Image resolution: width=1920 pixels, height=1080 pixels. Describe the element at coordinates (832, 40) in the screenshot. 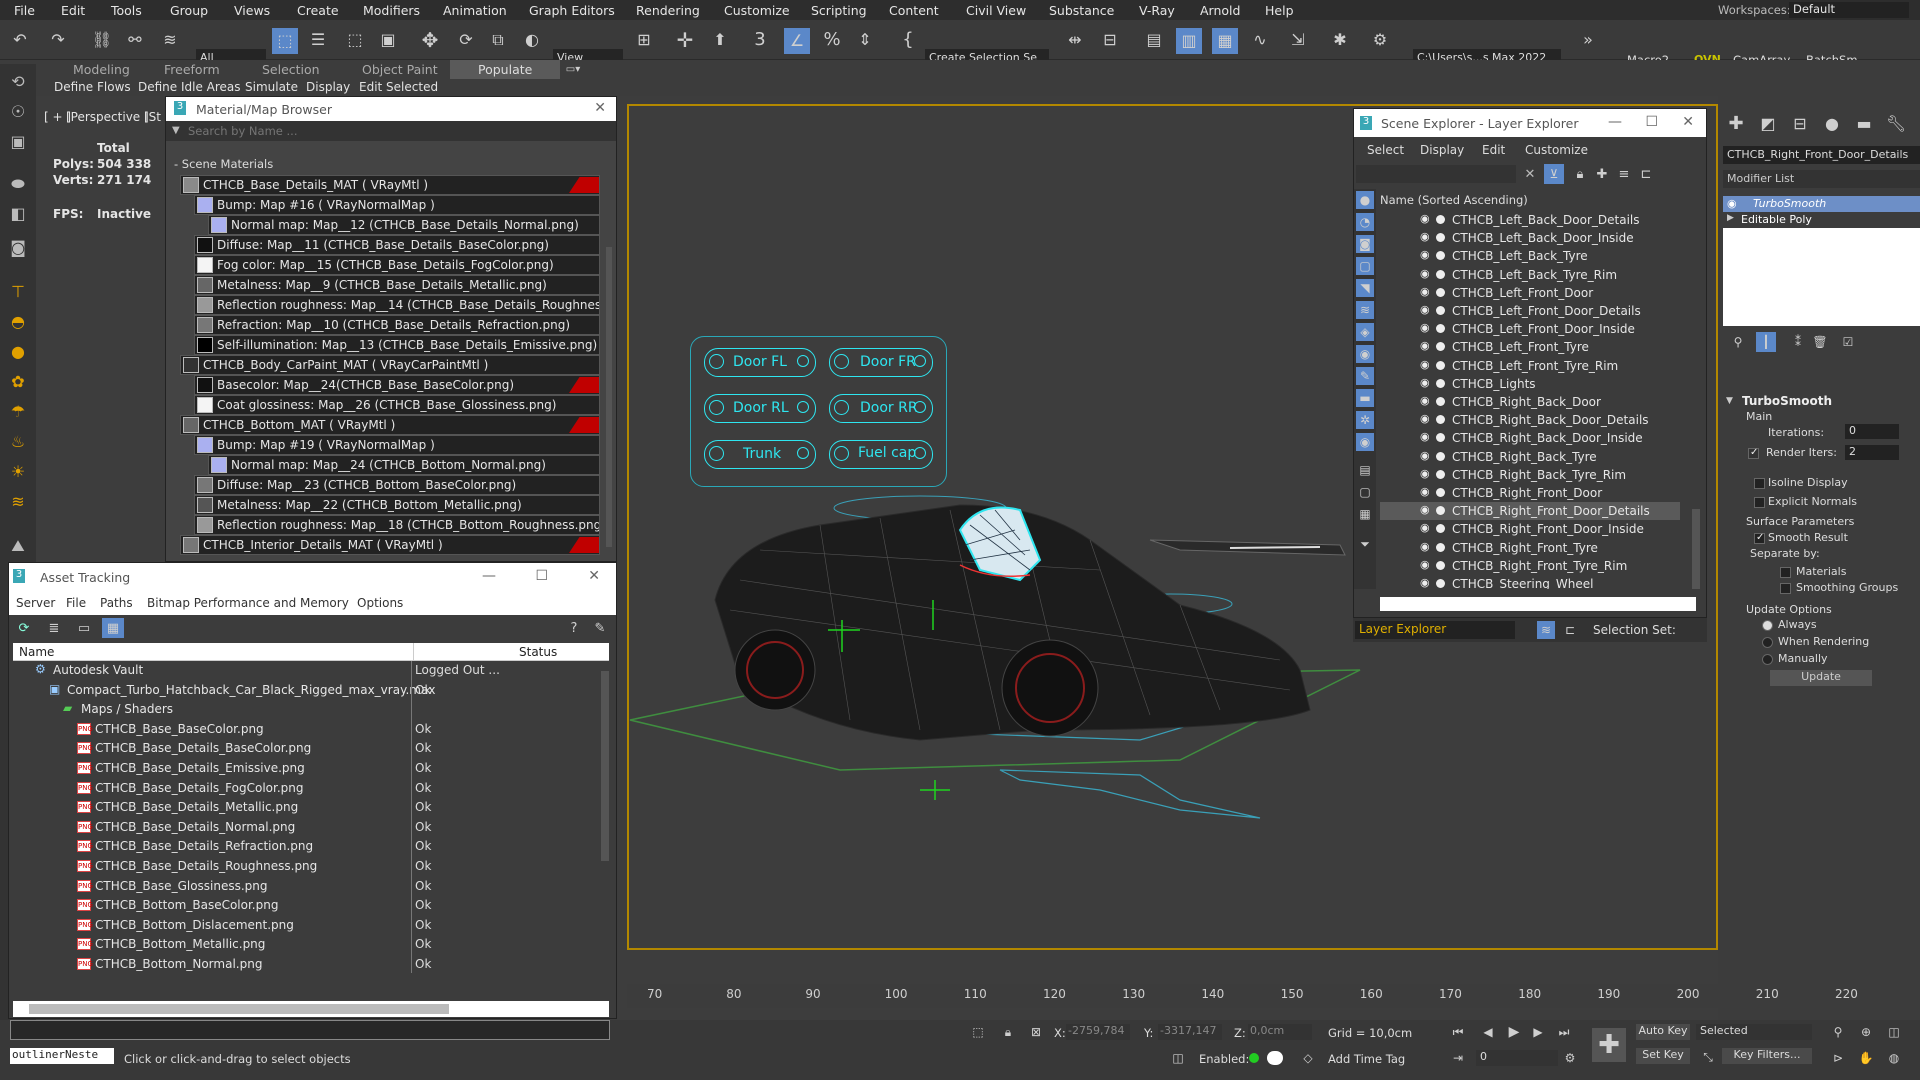

I see `percent-snap-icon: %` at that location.